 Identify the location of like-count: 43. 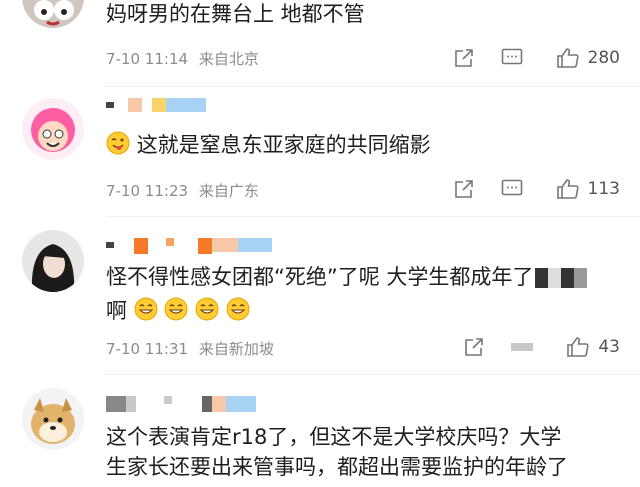
(609, 347).